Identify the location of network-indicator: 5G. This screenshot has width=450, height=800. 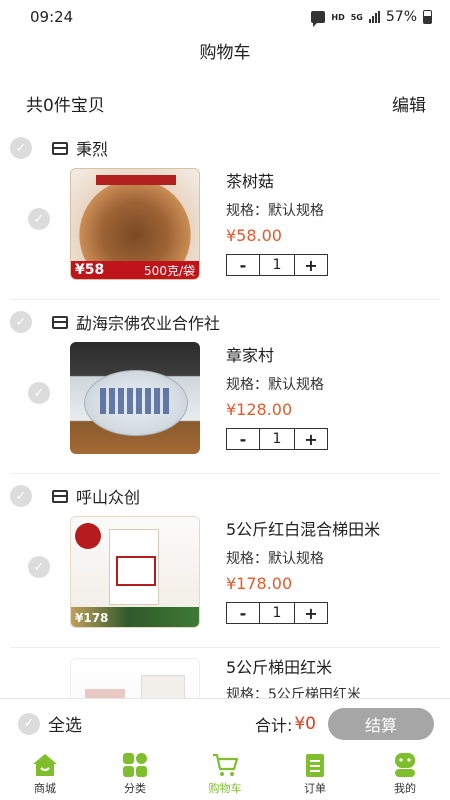
(356, 17).